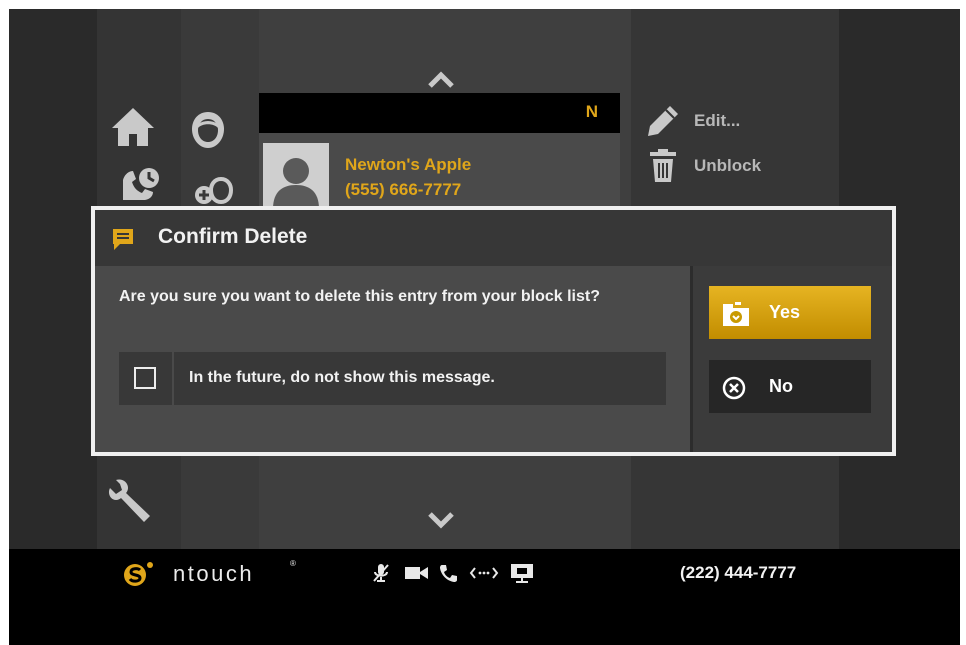 Image resolution: width=966 pixels, height=645 pixels. I want to click on close-circle-icon, so click(734, 390).